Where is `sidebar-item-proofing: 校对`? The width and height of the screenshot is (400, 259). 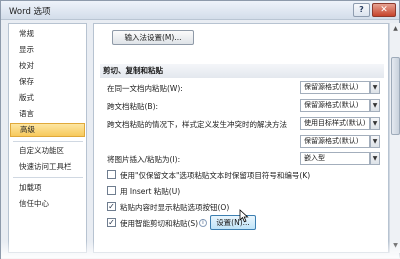
sidebar-item-proofing: 校对 is located at coordinates (47, 66).